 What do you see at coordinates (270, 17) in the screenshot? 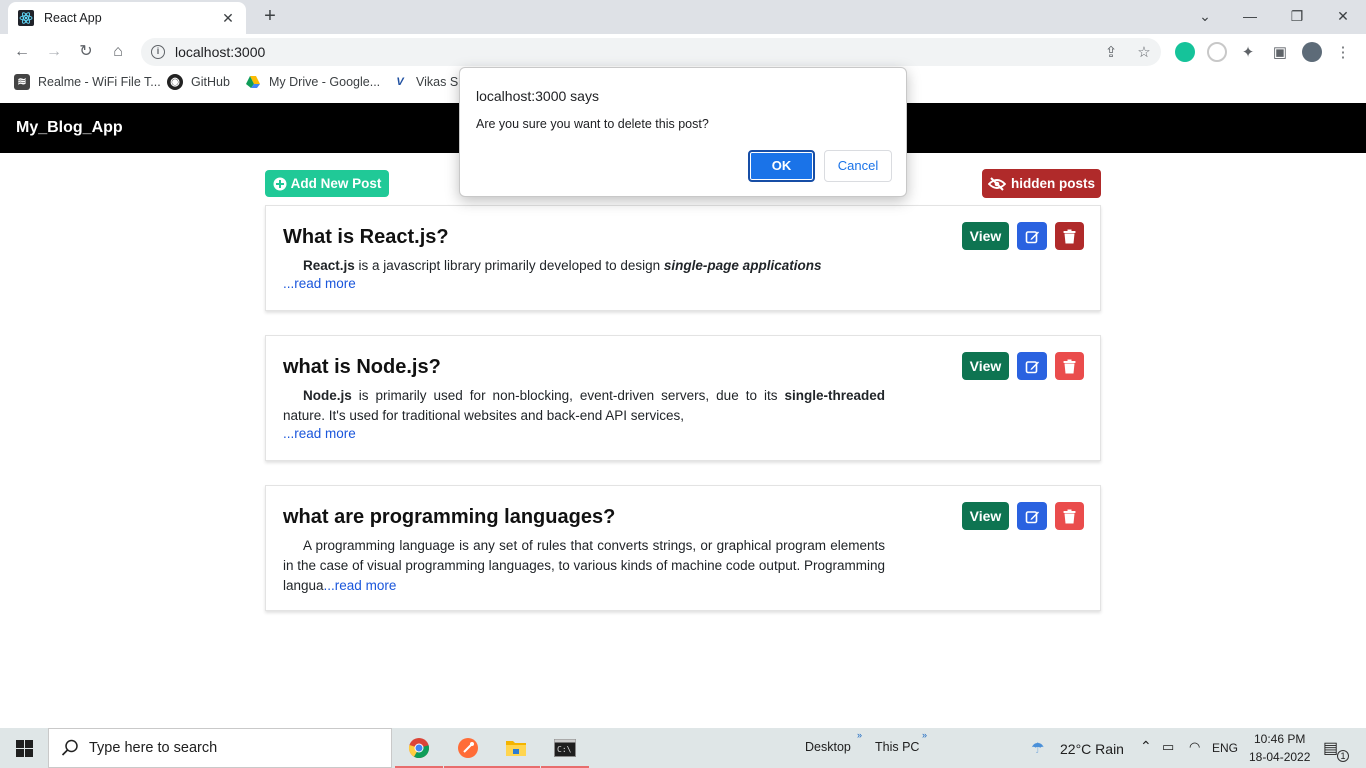
I see `new-tab-button: +` at bounding box center [270, 17].